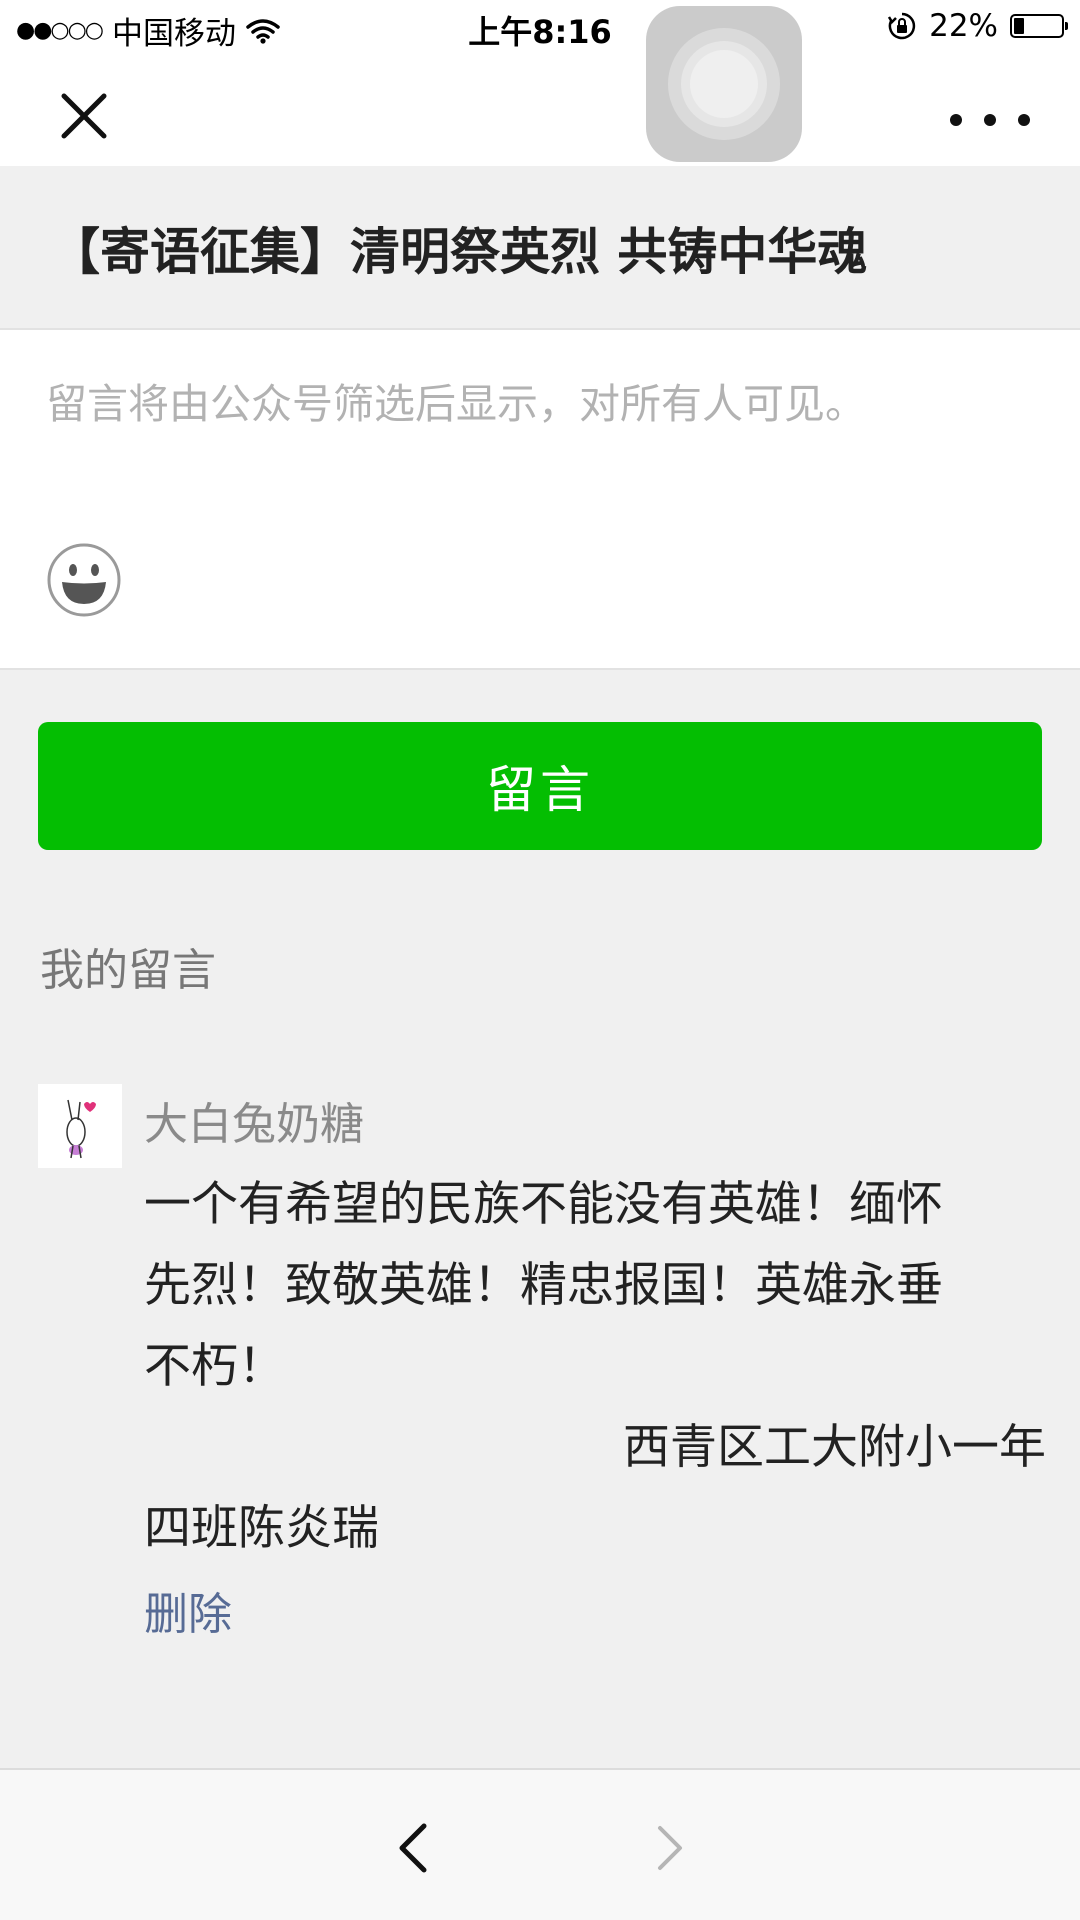 This screenshot has width=1080, height=1920. What do you see at coordinates (456, 400) in the screenshot?
I see `comment-input-placeholder: 留言将由公众号筛选后显示，对所有人可见。` at bounding box center [456, 400].